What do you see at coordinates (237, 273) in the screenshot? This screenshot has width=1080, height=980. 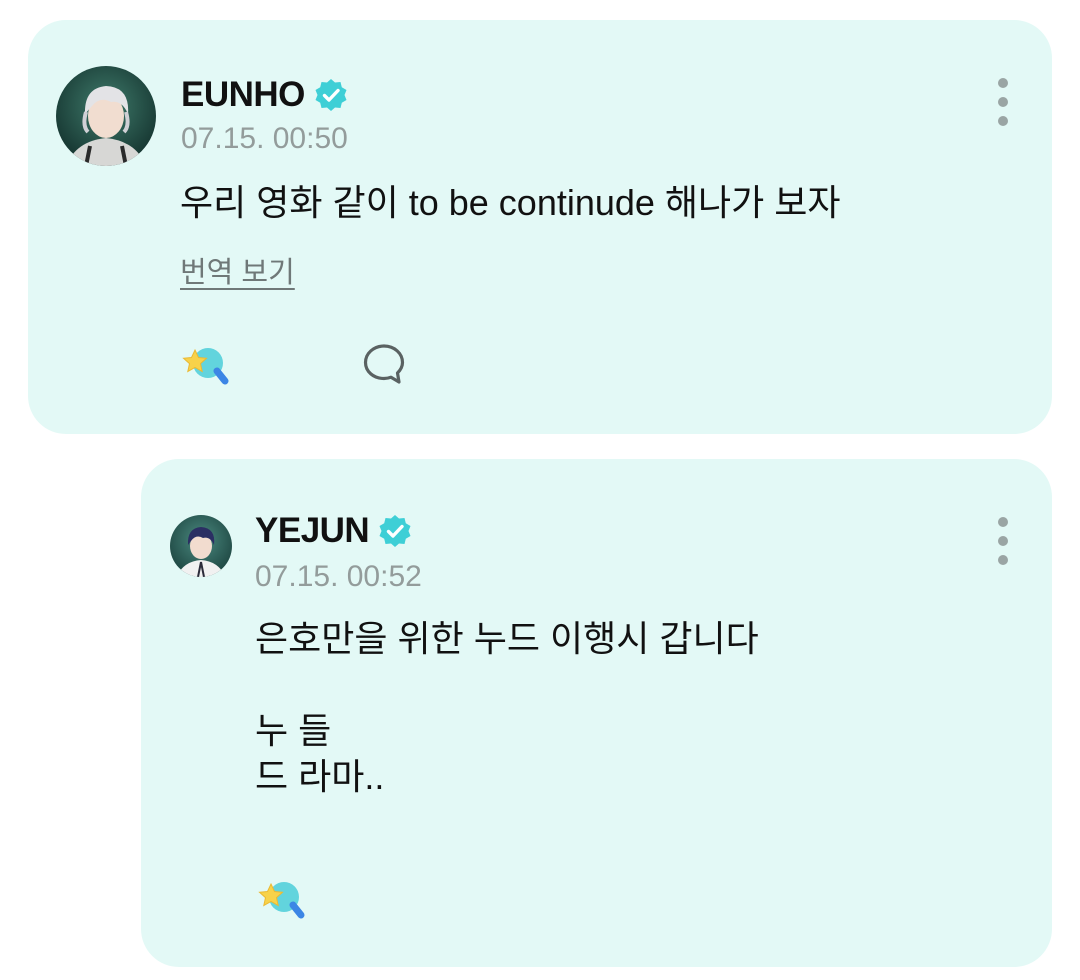 I see `translate-link: 번역 보기` at bounding box center [237, 273].